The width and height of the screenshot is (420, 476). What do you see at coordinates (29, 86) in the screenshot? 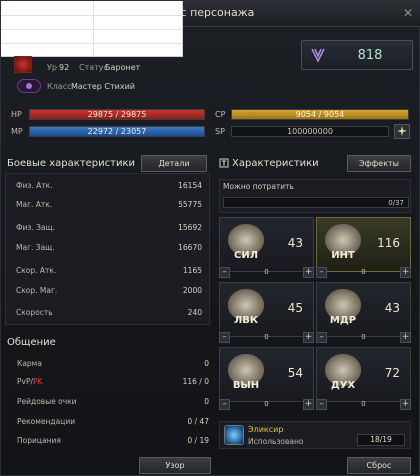
I see `class-icon` at bounding box center [29, 86].